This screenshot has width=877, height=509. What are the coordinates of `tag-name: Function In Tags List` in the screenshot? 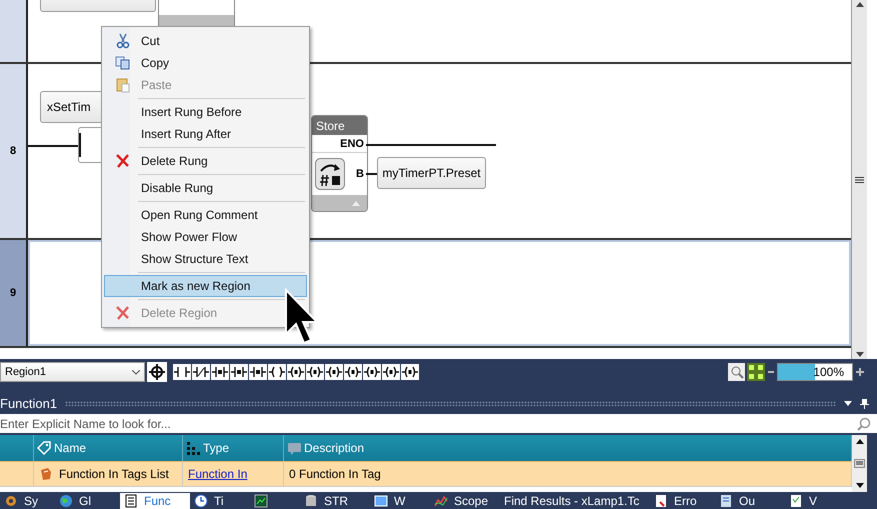 It's located at (114, 474).